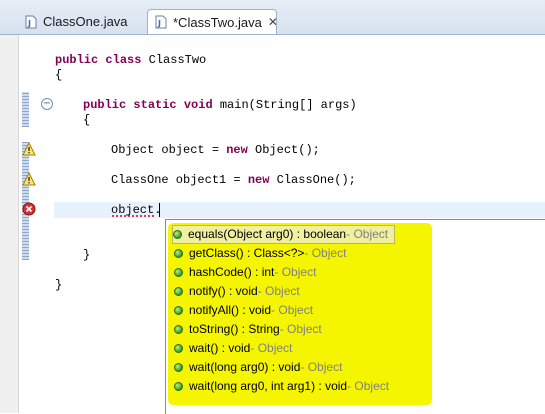 Image resolution: width=545 pixels, height=414 pixels. I want to click on tab-classtwo-java: J *ClassTwo.java ✕, so click(212, 21).